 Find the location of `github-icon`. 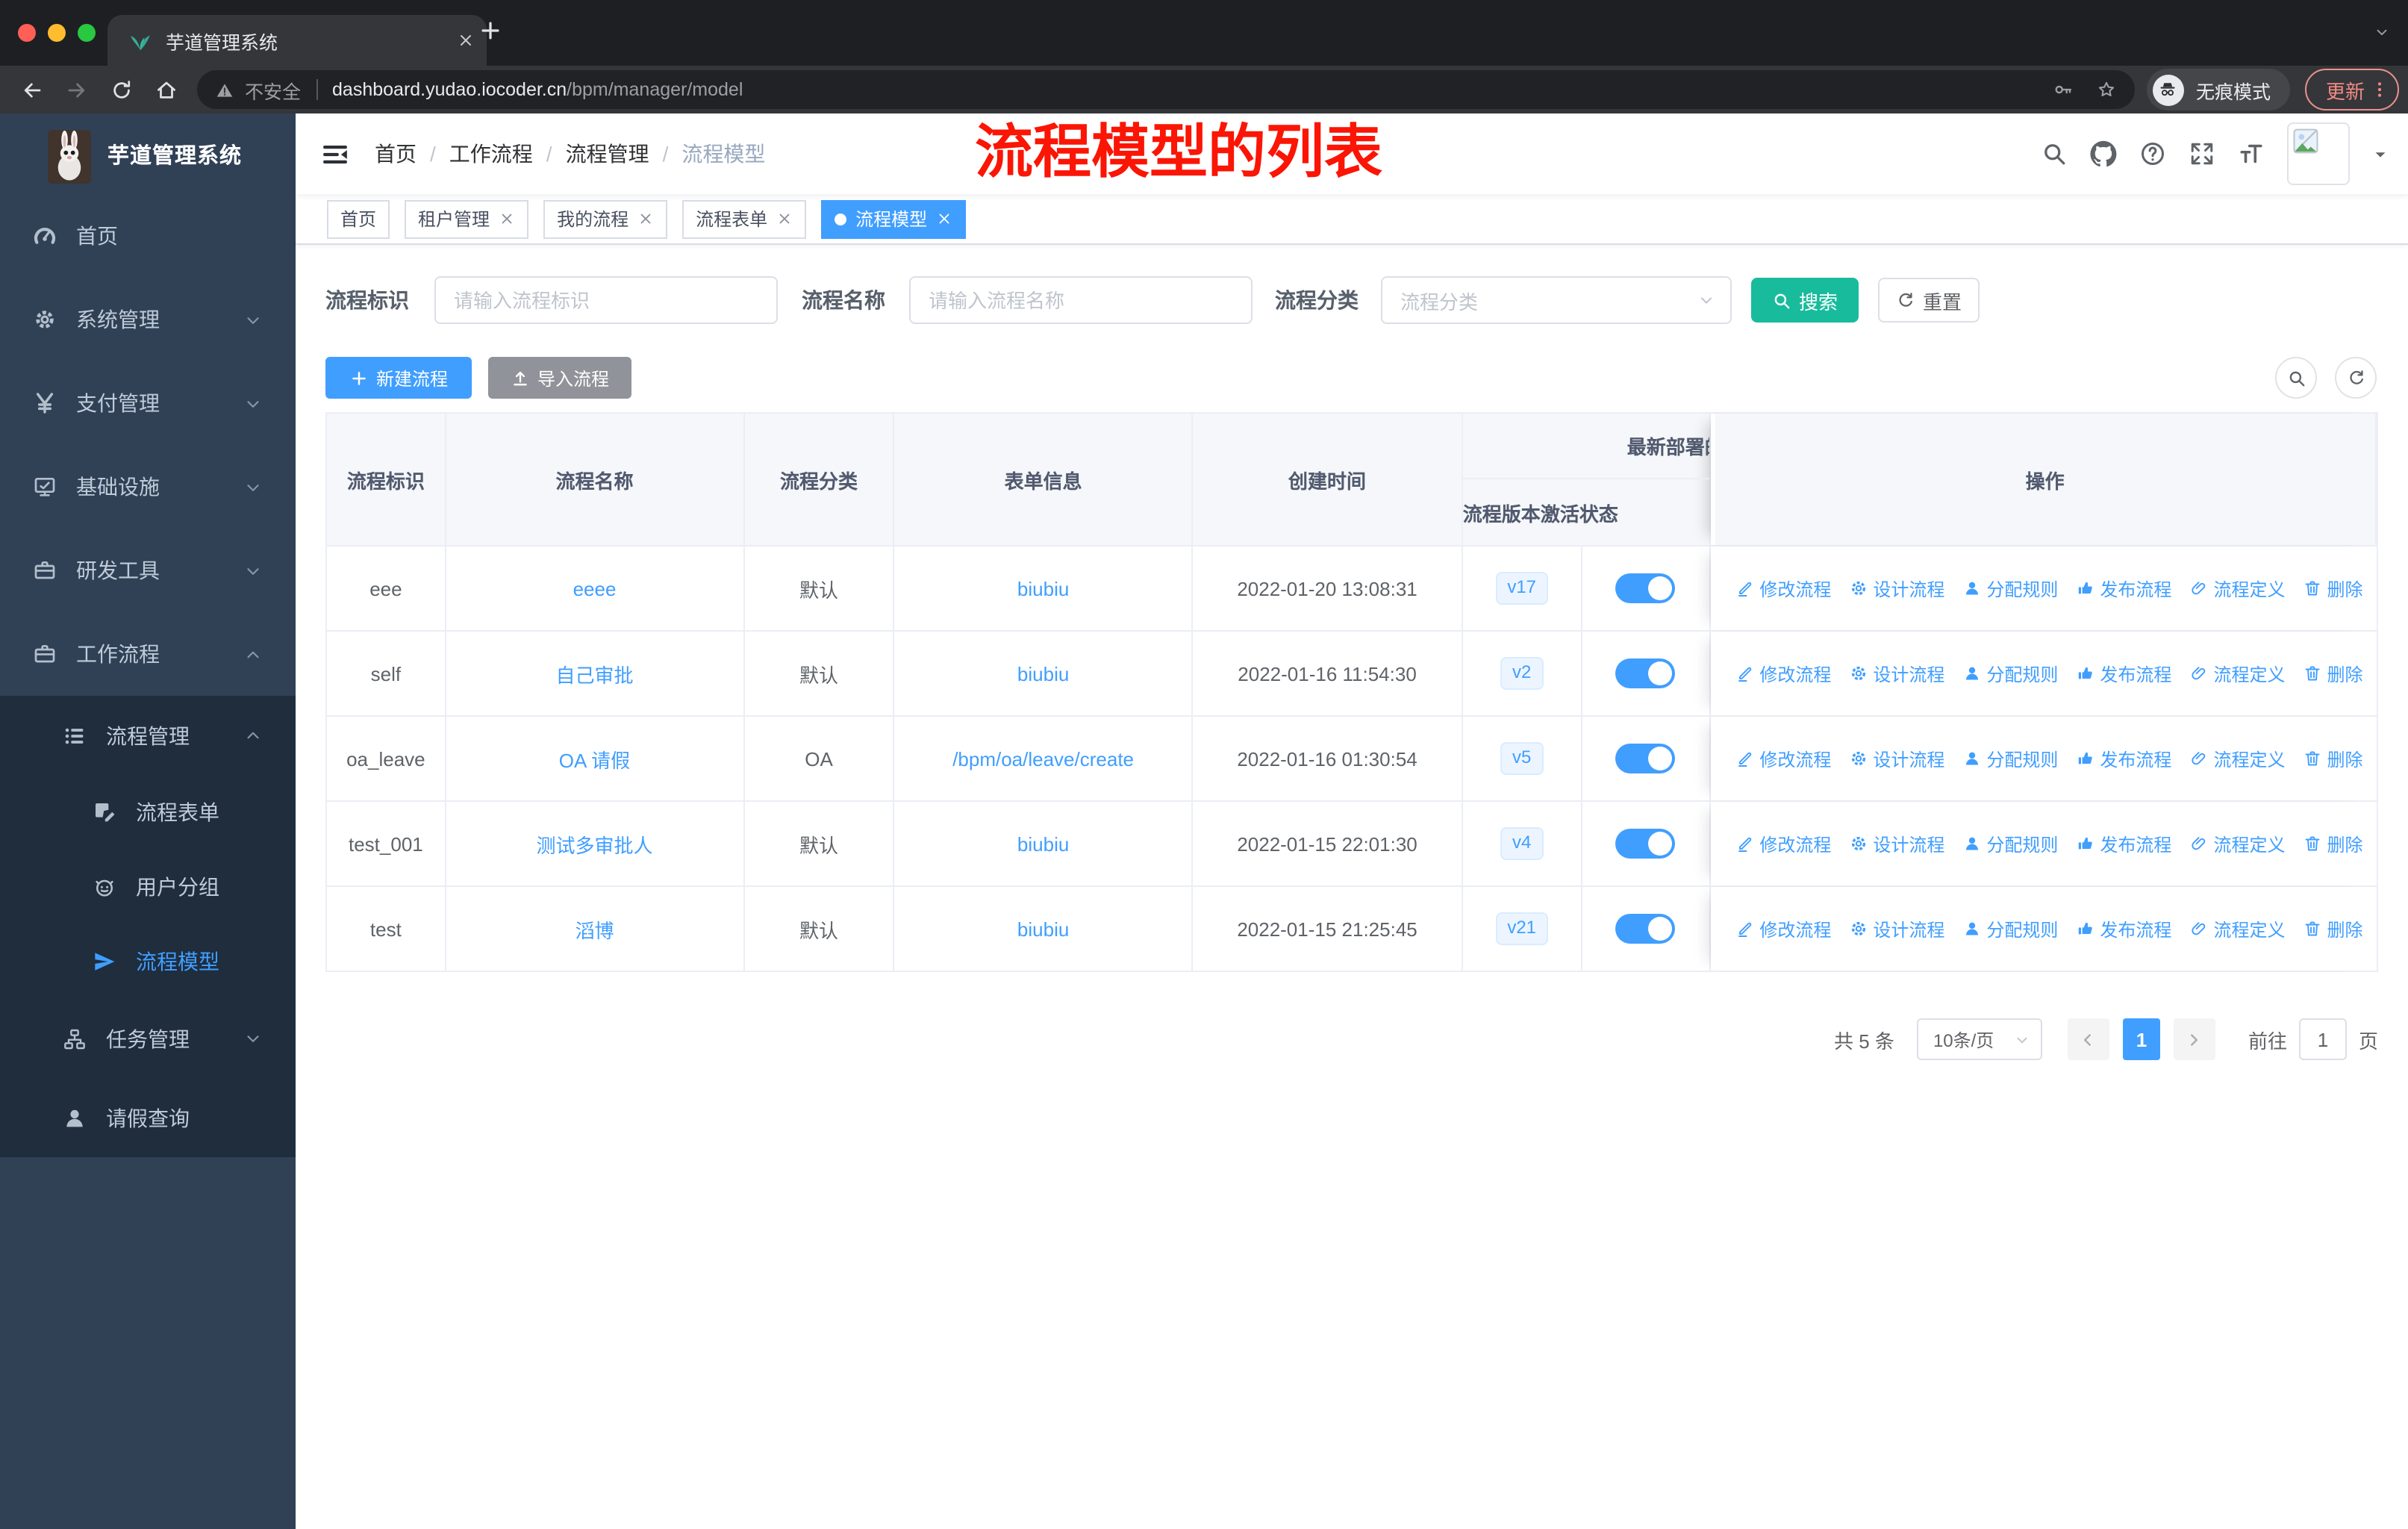

github-icon is located at coordinates (2103, 153).